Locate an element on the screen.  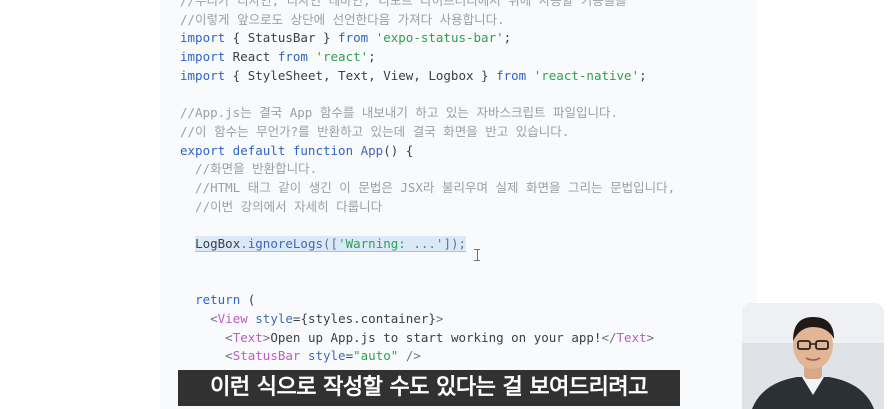
code-token: 'react-native' is located at coordinates (586, 75).